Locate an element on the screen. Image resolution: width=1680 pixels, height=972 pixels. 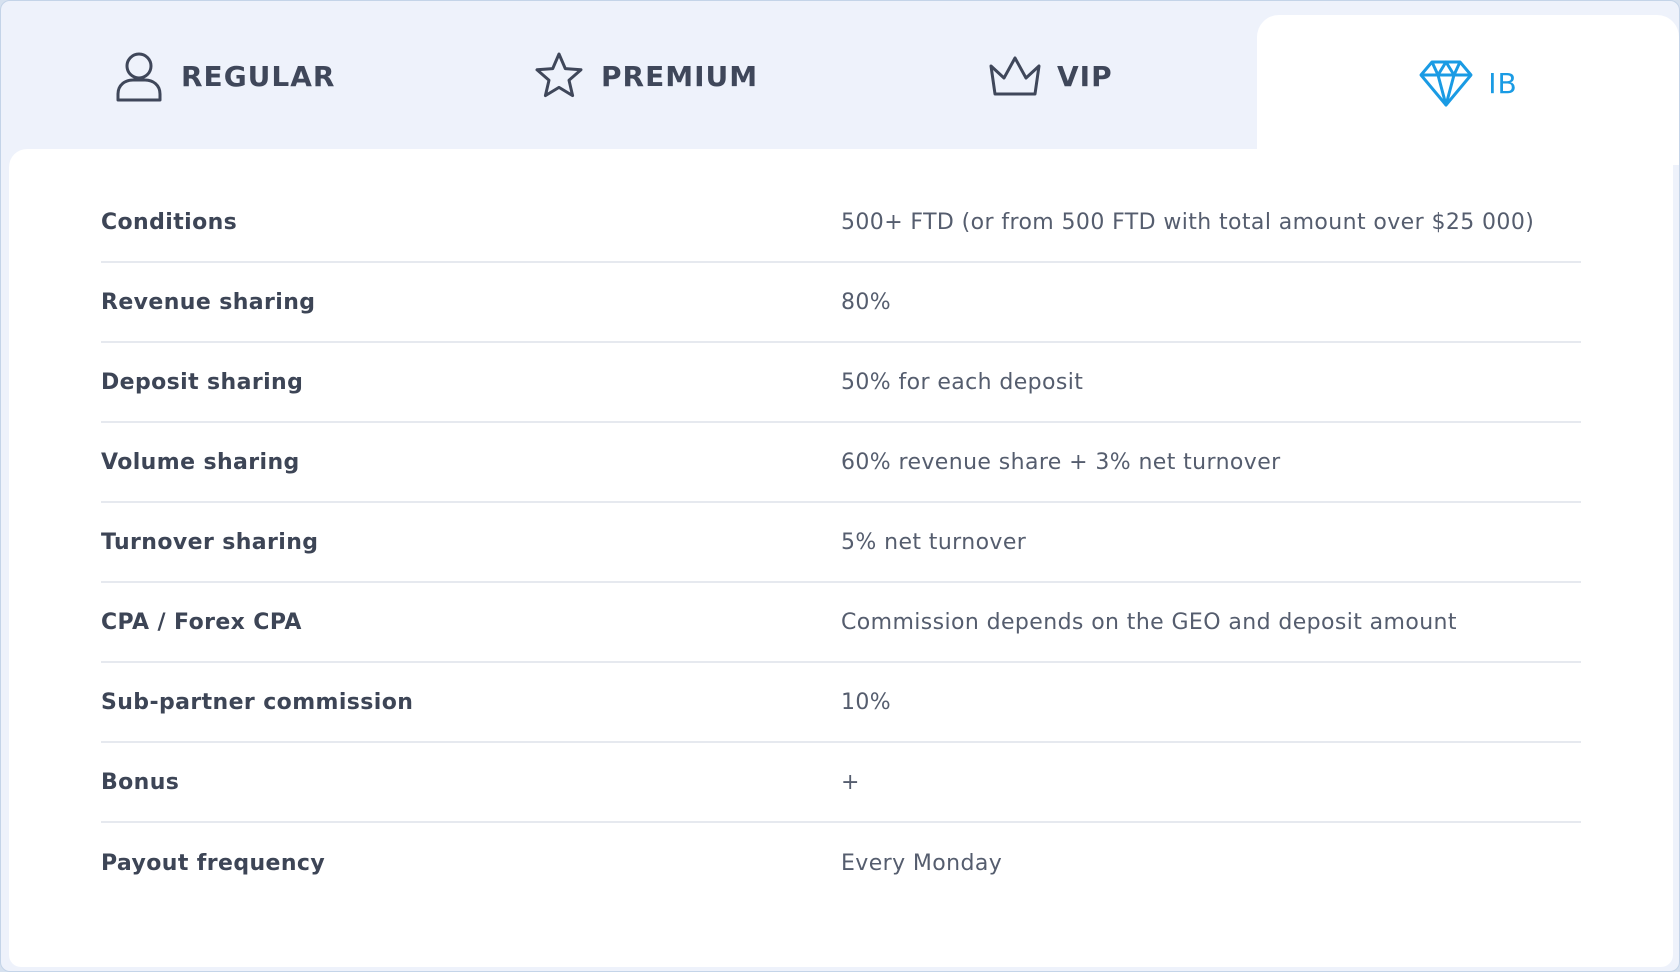
row-label: Volume sharing is located at coordinates (200, 462).